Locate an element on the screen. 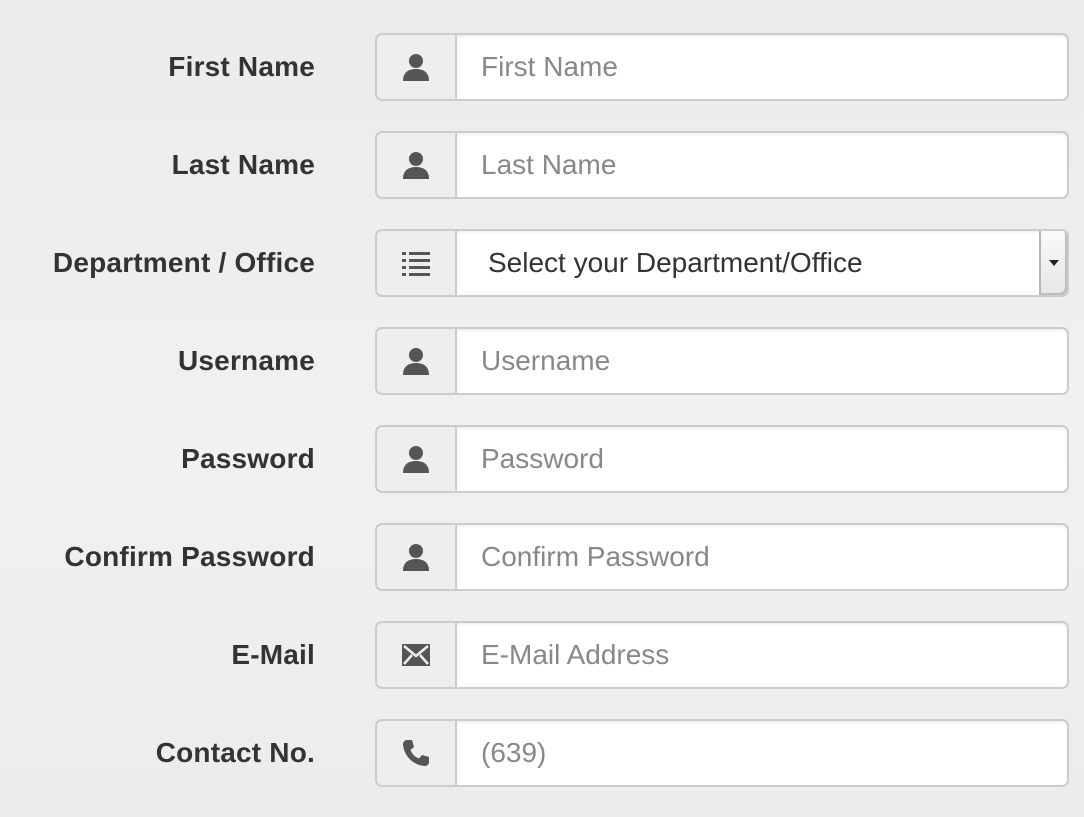 The height and width of the screenshot is (817, 1084). contact-number-input is located at coordinates (762, 753).